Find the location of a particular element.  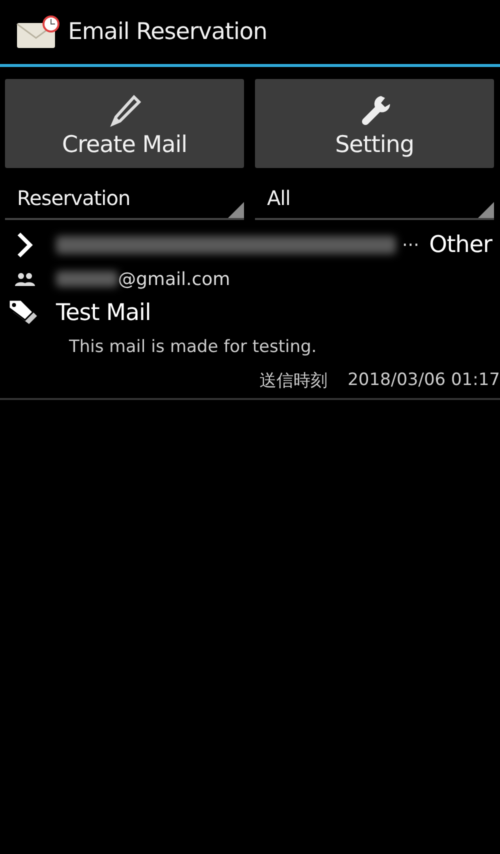

create-mail-button: Create Mail is located at coordinates (124, 123).